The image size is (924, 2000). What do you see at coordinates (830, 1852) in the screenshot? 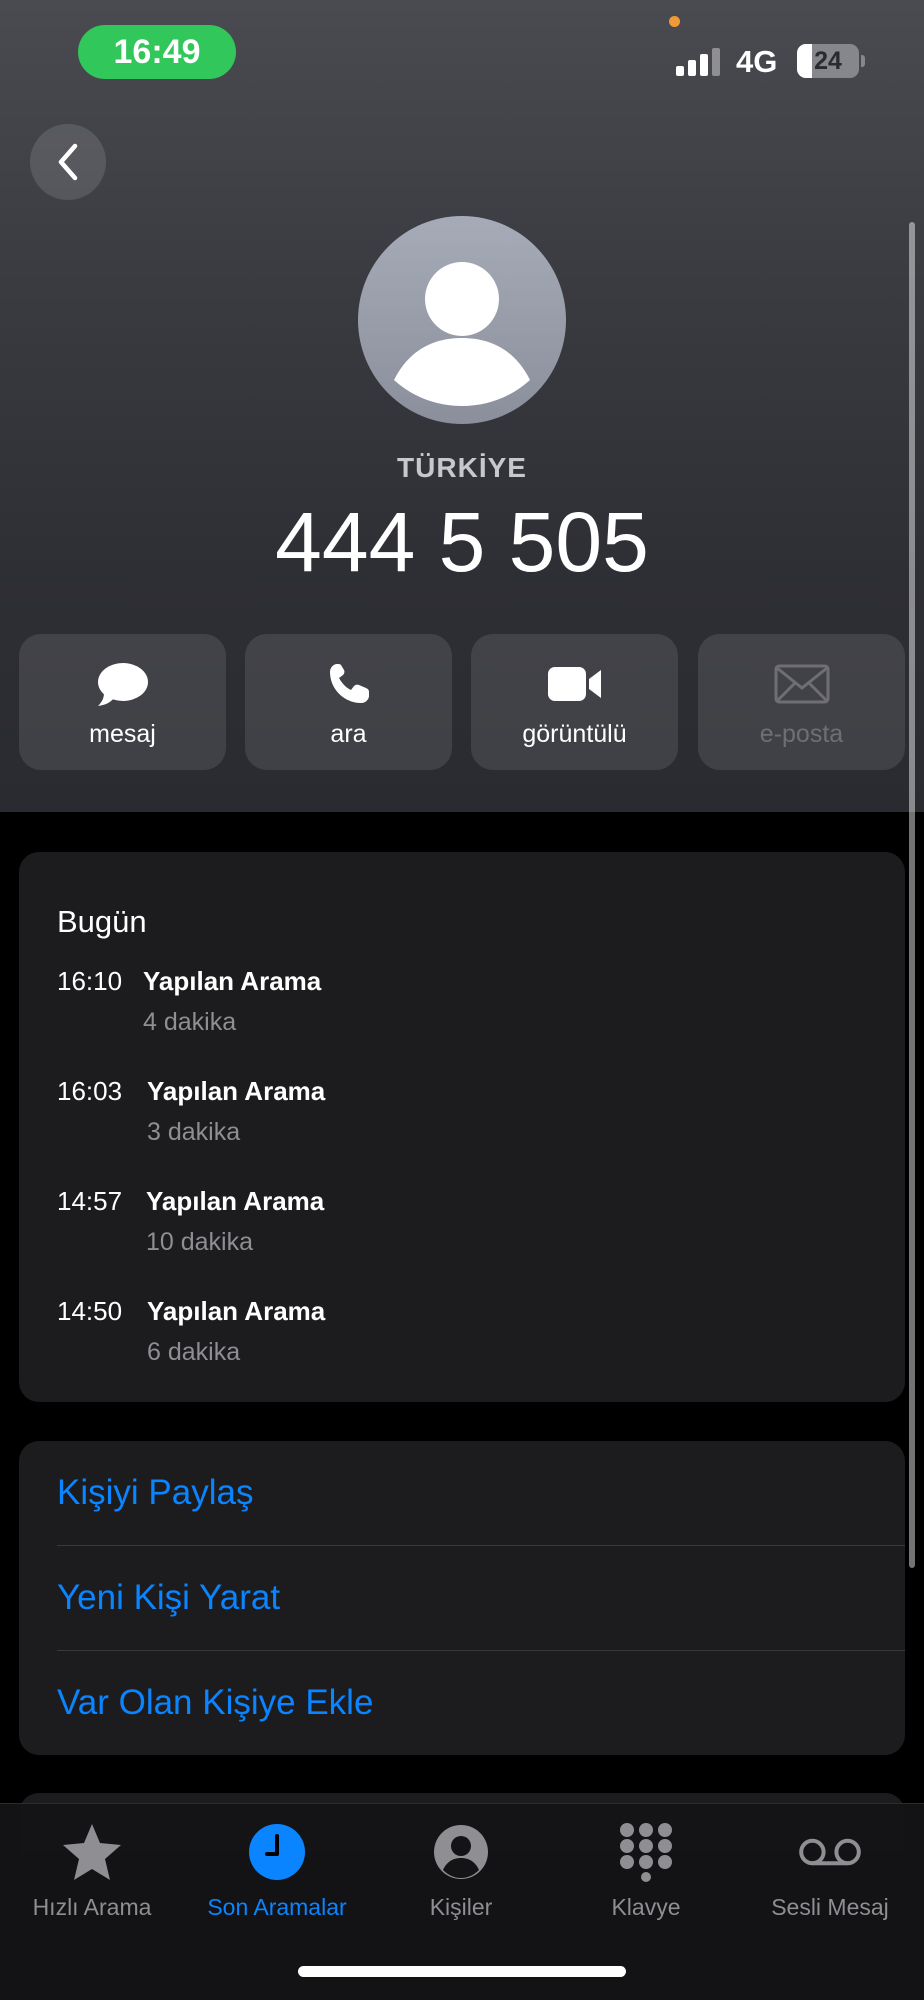
I see `voicemail-icon` at bounding box center [830, 1852].